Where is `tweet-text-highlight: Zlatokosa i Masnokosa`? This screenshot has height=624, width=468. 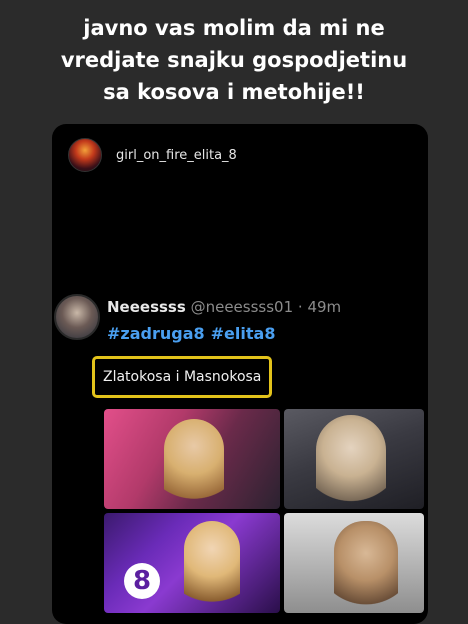
tweet-text-highlight: Zlatokosa i Masnokosa is located at coordinates (182, 377).